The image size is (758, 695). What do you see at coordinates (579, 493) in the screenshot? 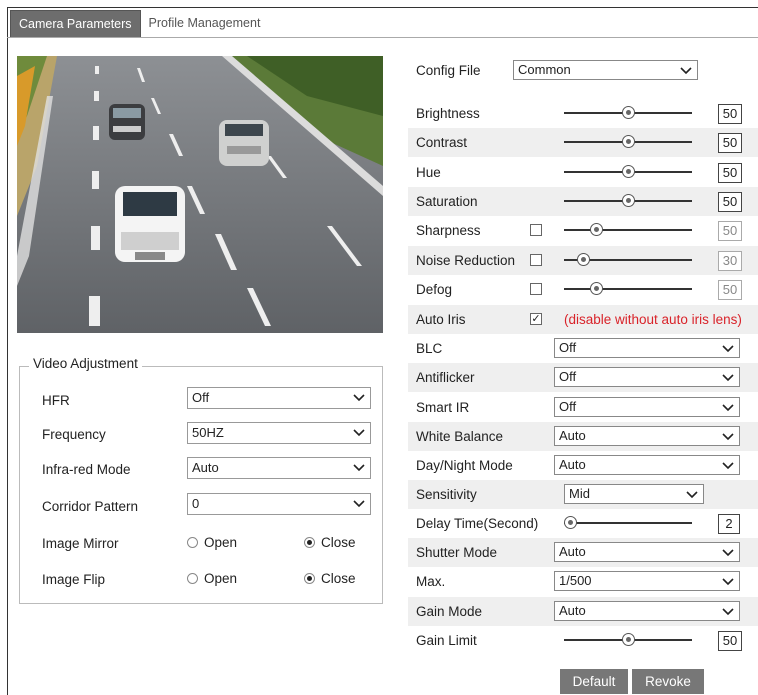
I see `sensitivity-value: Mid` at bounding box center [579, 493].